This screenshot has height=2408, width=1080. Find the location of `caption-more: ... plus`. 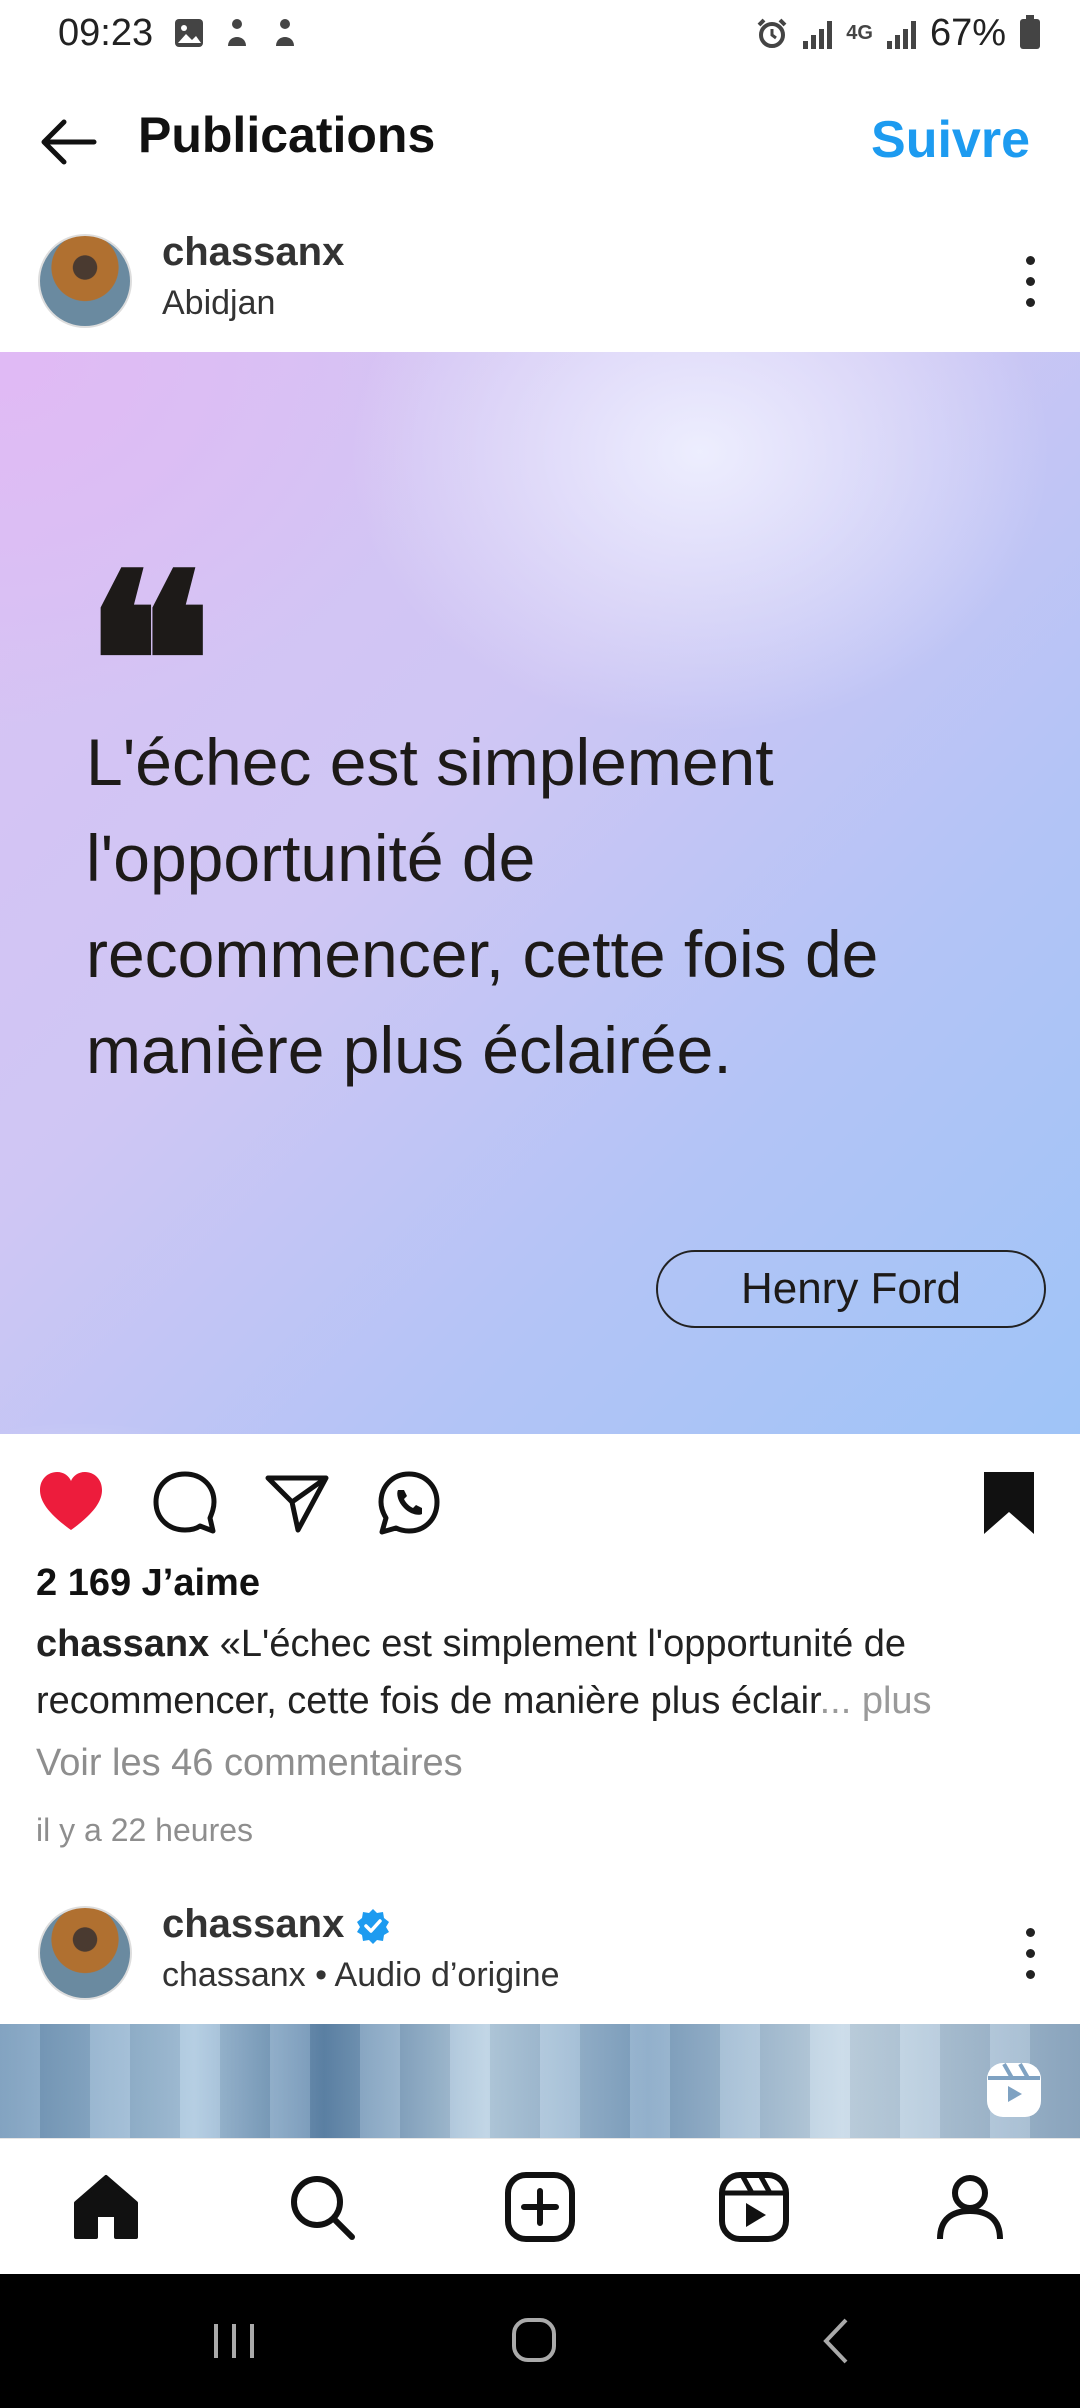

caption-more: ... plus is located at coordinates (876, 1701).